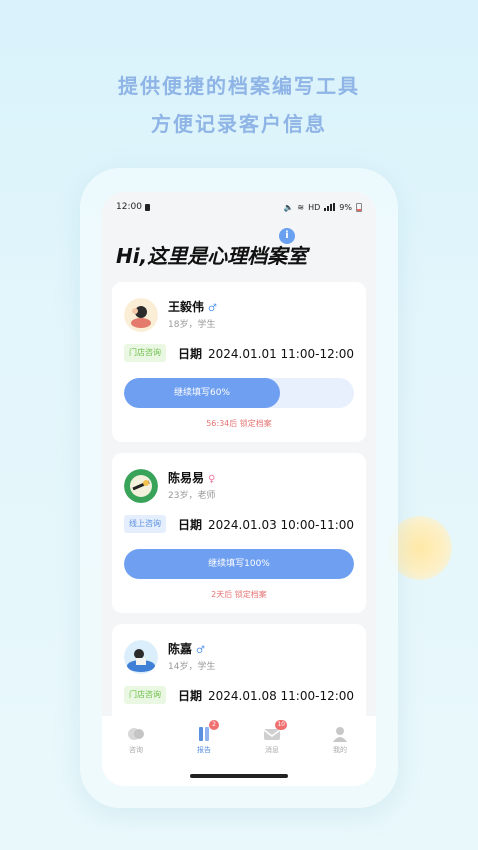 This screenshot has width=478, height=850. What do you see at coordinates (272, 750) in the screenshot?
I see `tab-label: 消息` at bounding box center [272, 750].